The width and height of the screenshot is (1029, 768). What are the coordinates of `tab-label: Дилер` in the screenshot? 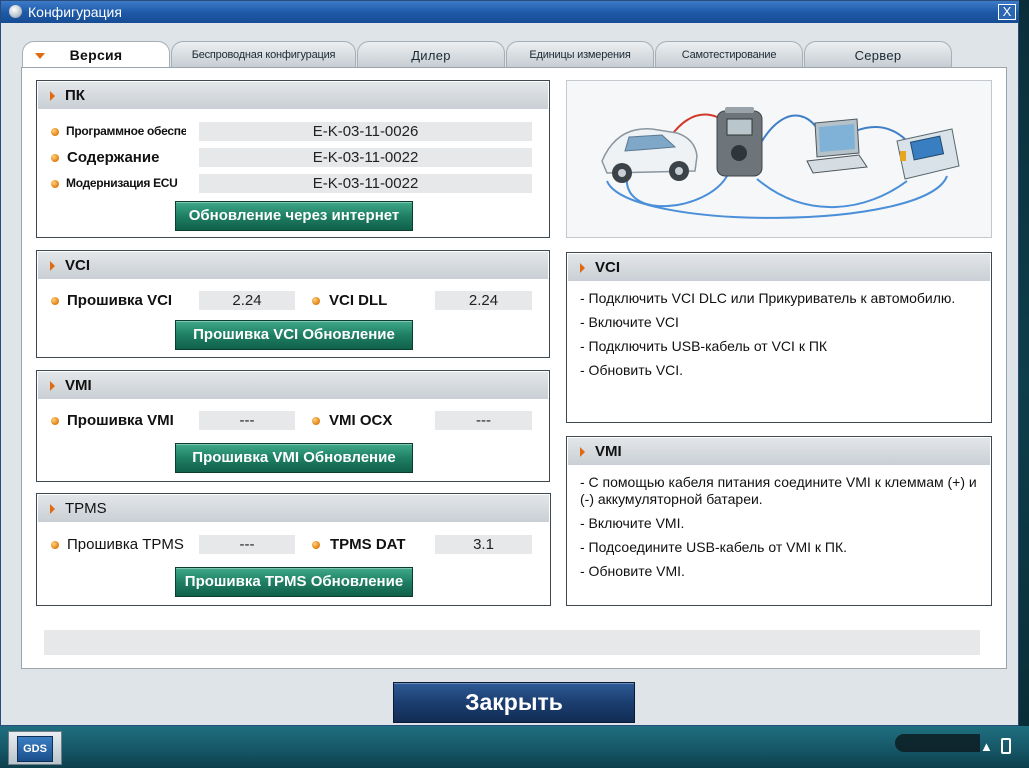 It's located at (431, 55).